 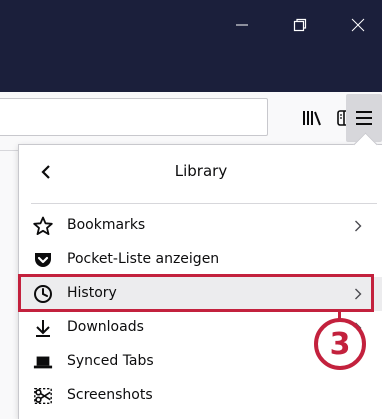 What do you see at coordinates (364, 118) in the screenshot?
I see `menu-icon` at bounding box center [364, 118].